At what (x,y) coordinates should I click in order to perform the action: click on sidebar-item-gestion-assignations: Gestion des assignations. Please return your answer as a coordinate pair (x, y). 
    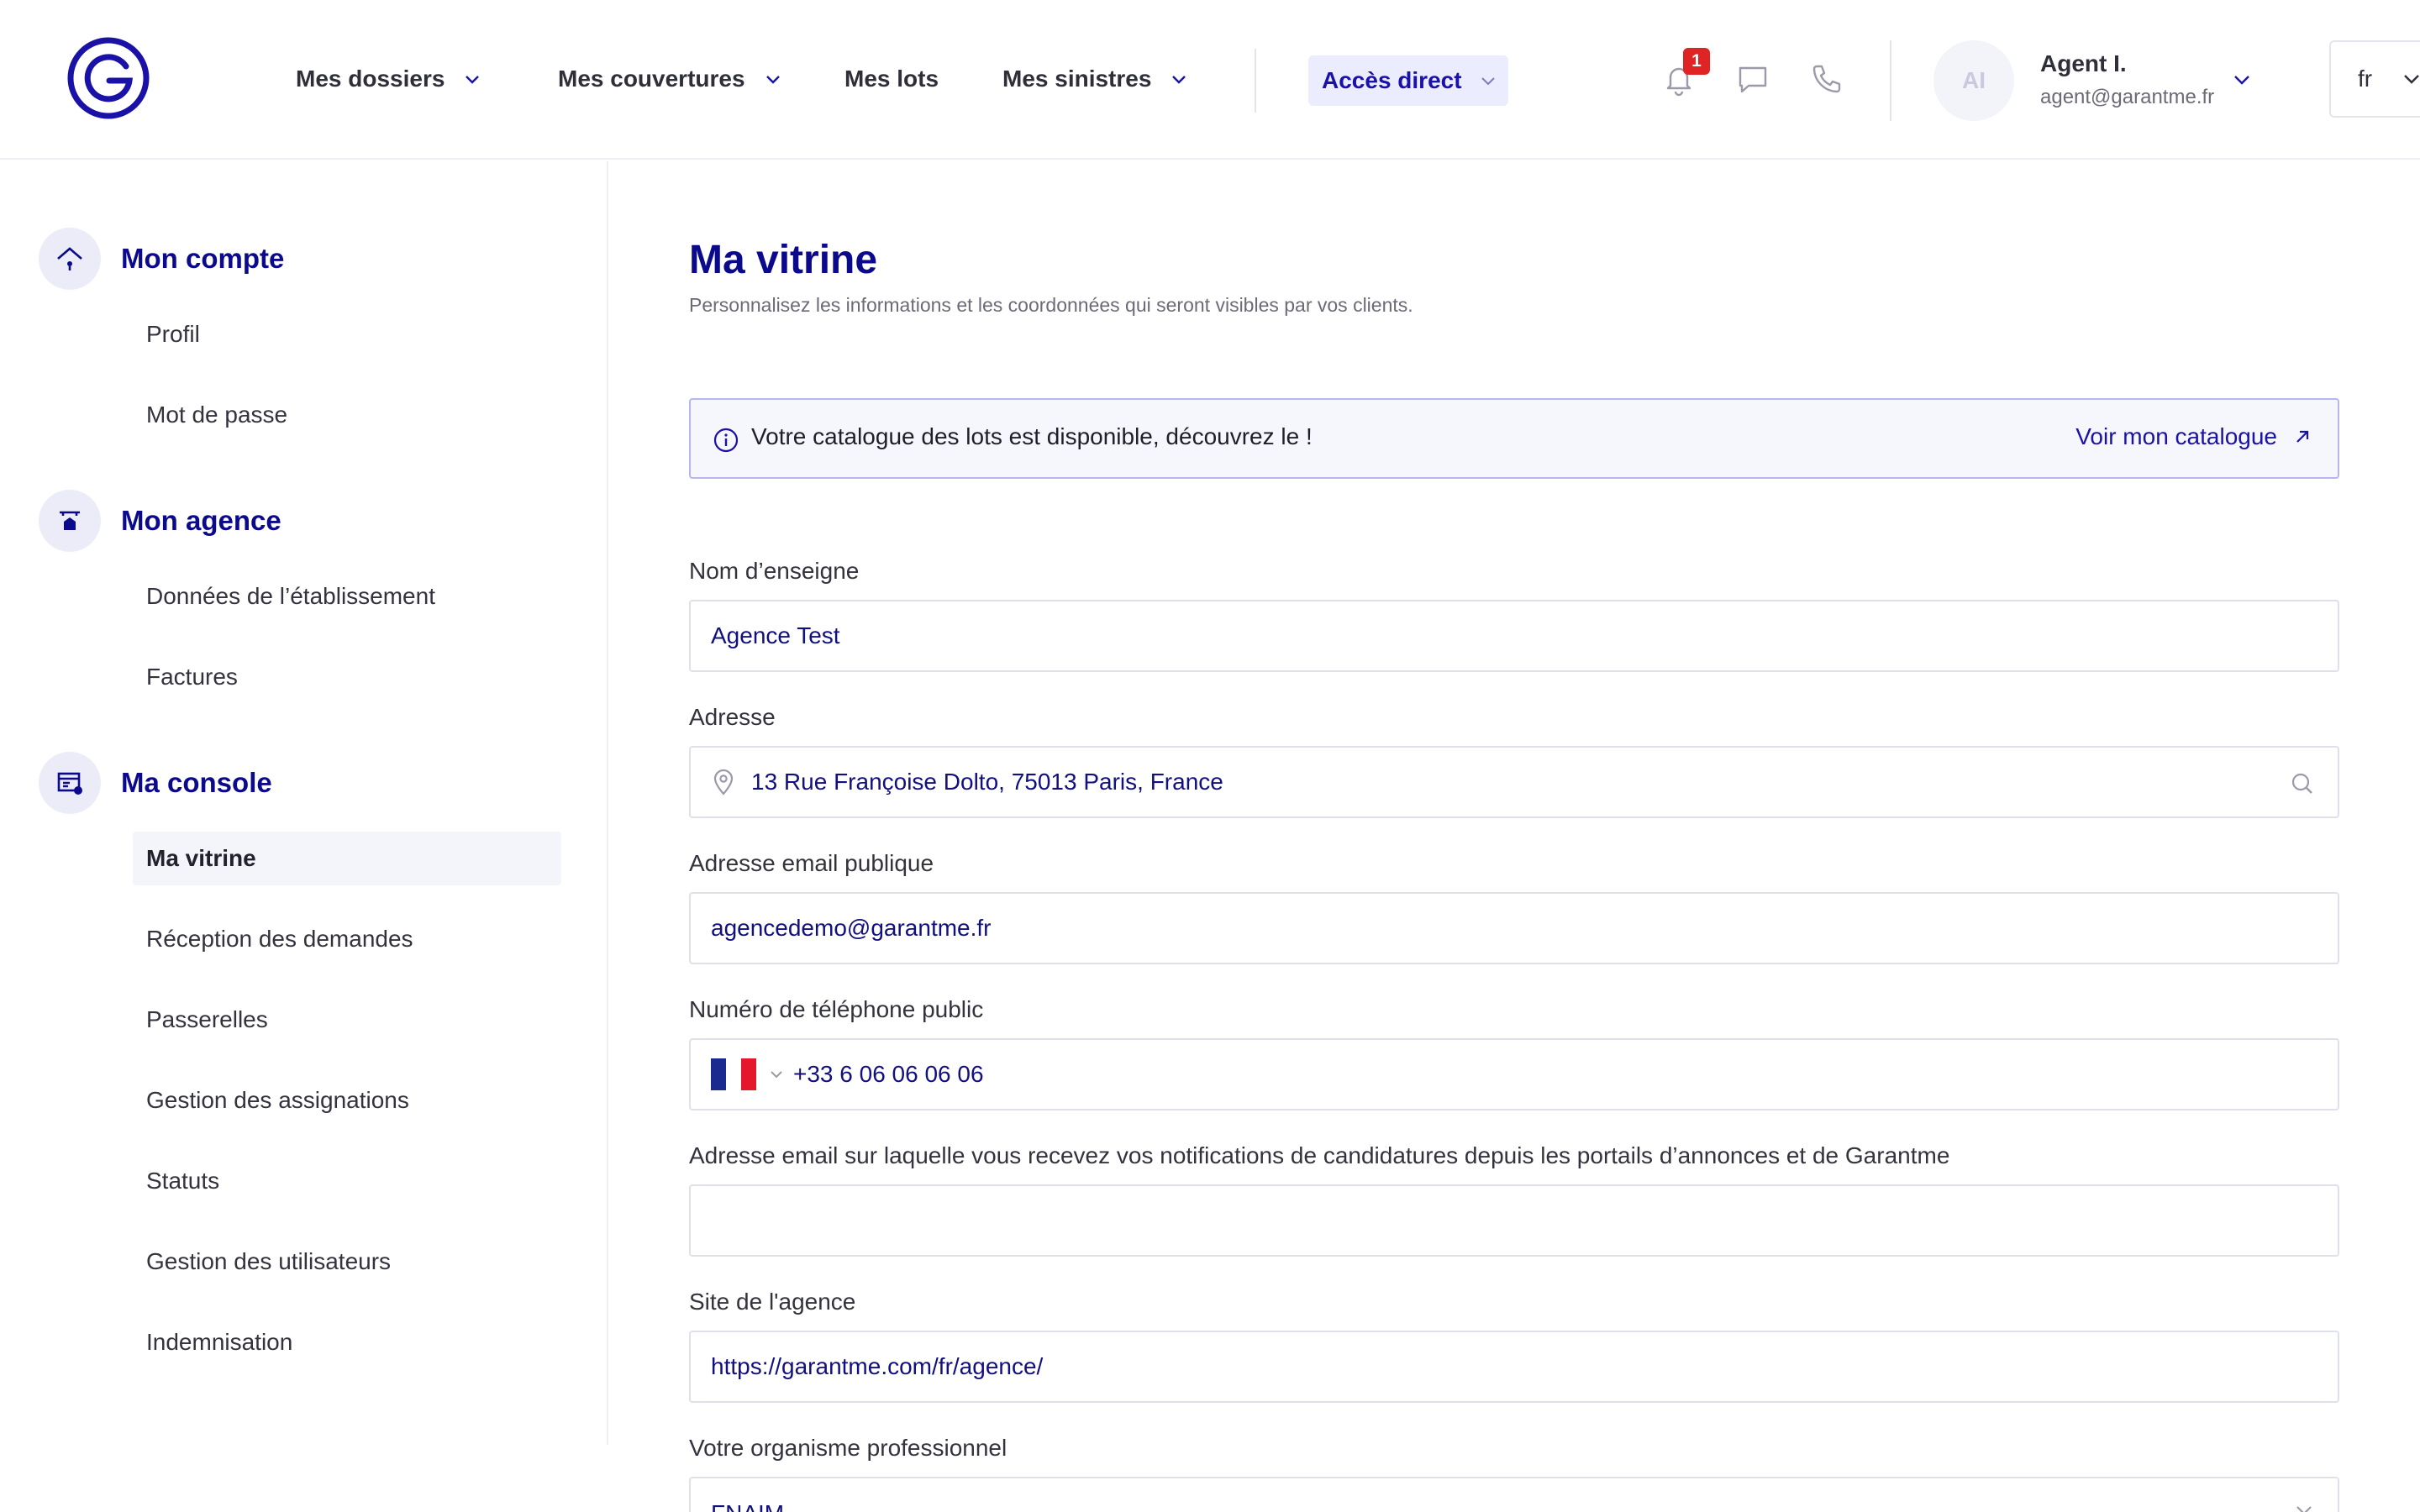
    Looking at the image, I should click on (347, 1100).